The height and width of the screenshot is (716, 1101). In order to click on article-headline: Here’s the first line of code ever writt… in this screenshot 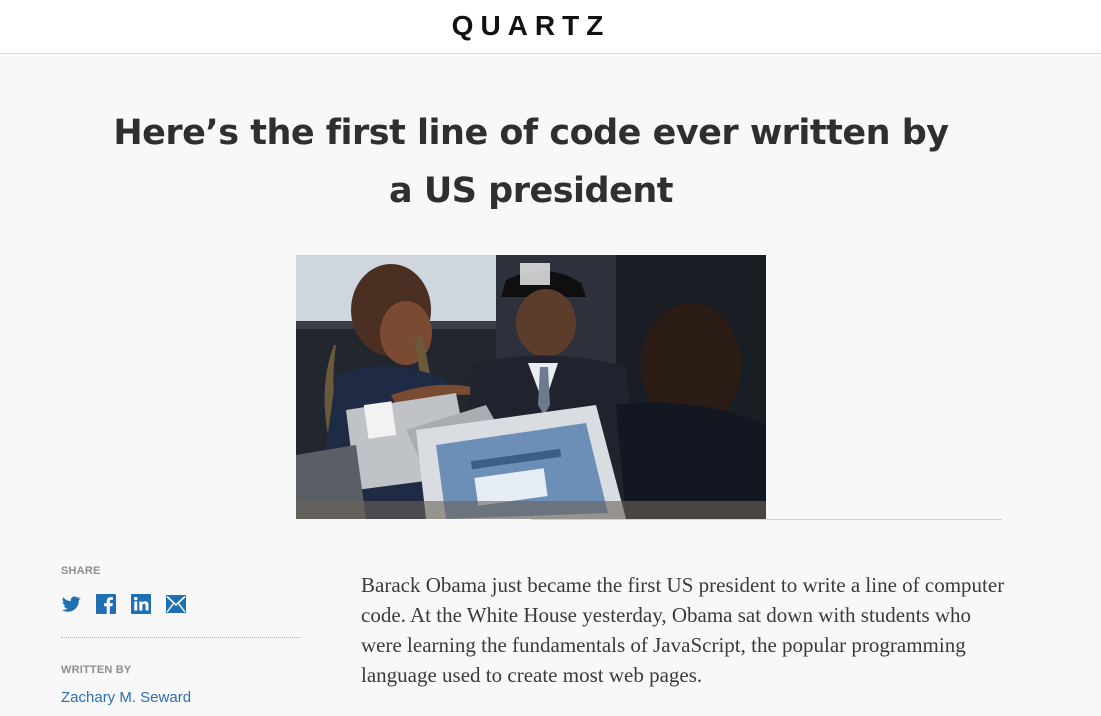, I will do `click(531, 162)`.